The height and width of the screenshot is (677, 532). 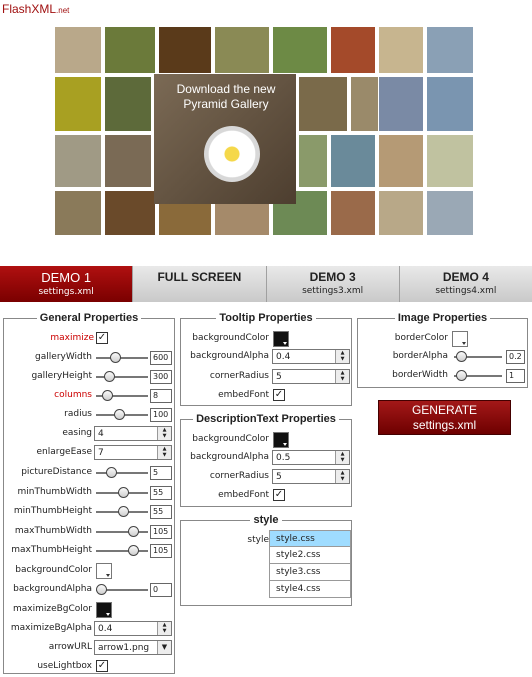 What do you see at coordinates (67, 284) in the screenshot?
I see `tab-demo-1: DEMO 1 settings.xml` at bounding box center [67, 284].